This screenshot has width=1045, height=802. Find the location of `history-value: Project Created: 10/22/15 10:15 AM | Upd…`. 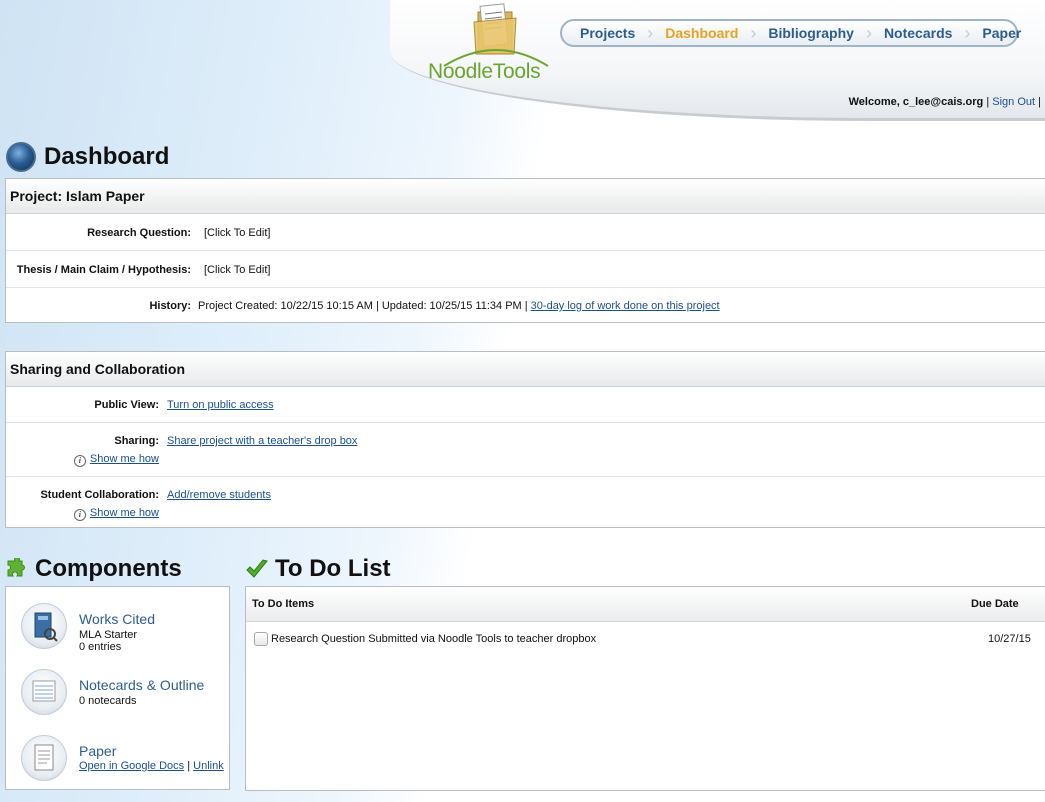

history-value: Project Created: 10/22/15 10:15 AM | Upd… is located at coordinates (459, 306).